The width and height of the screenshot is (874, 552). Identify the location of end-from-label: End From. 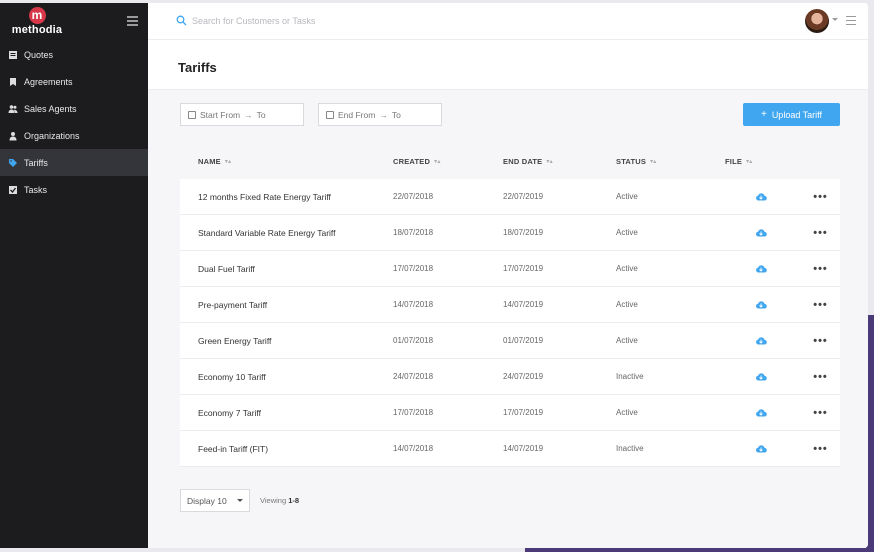
(357, 114).